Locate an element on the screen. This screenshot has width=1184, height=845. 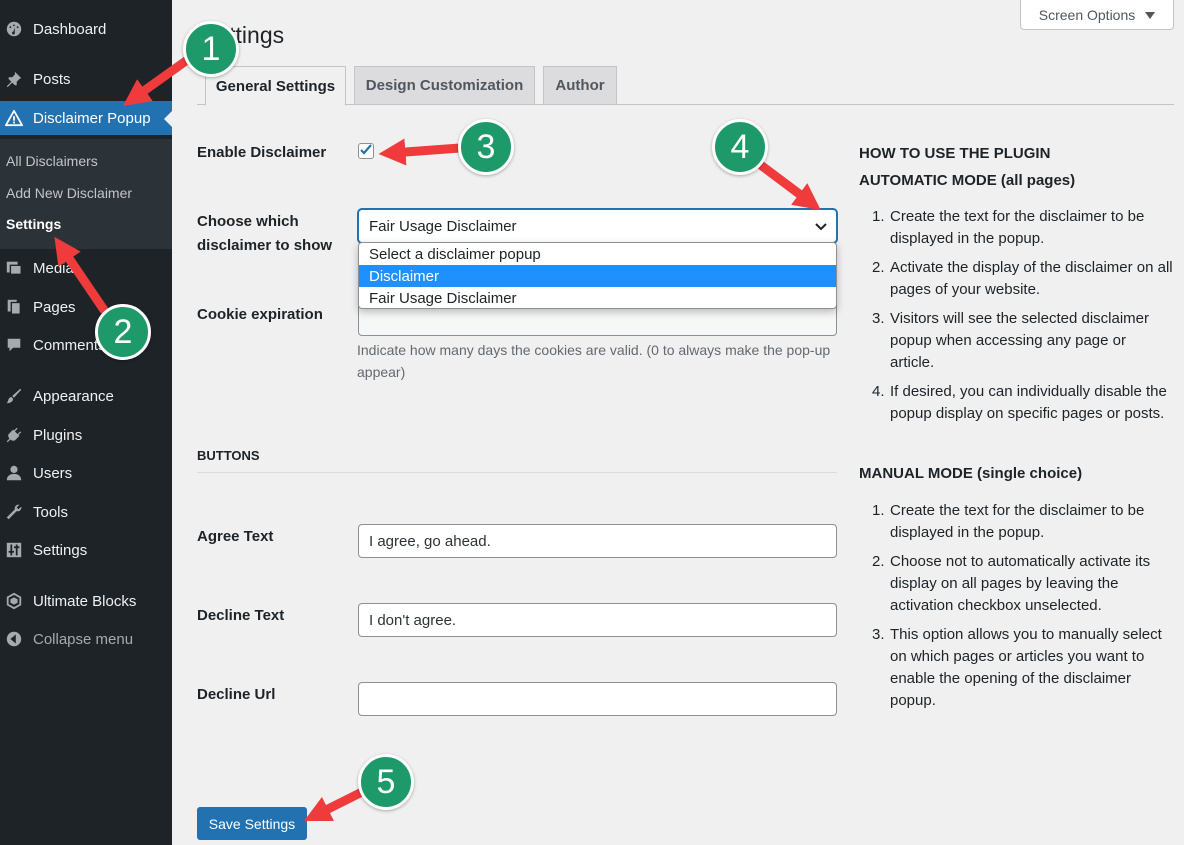
enable-disclaimer-checkbox is located at coordinates (366, 151).